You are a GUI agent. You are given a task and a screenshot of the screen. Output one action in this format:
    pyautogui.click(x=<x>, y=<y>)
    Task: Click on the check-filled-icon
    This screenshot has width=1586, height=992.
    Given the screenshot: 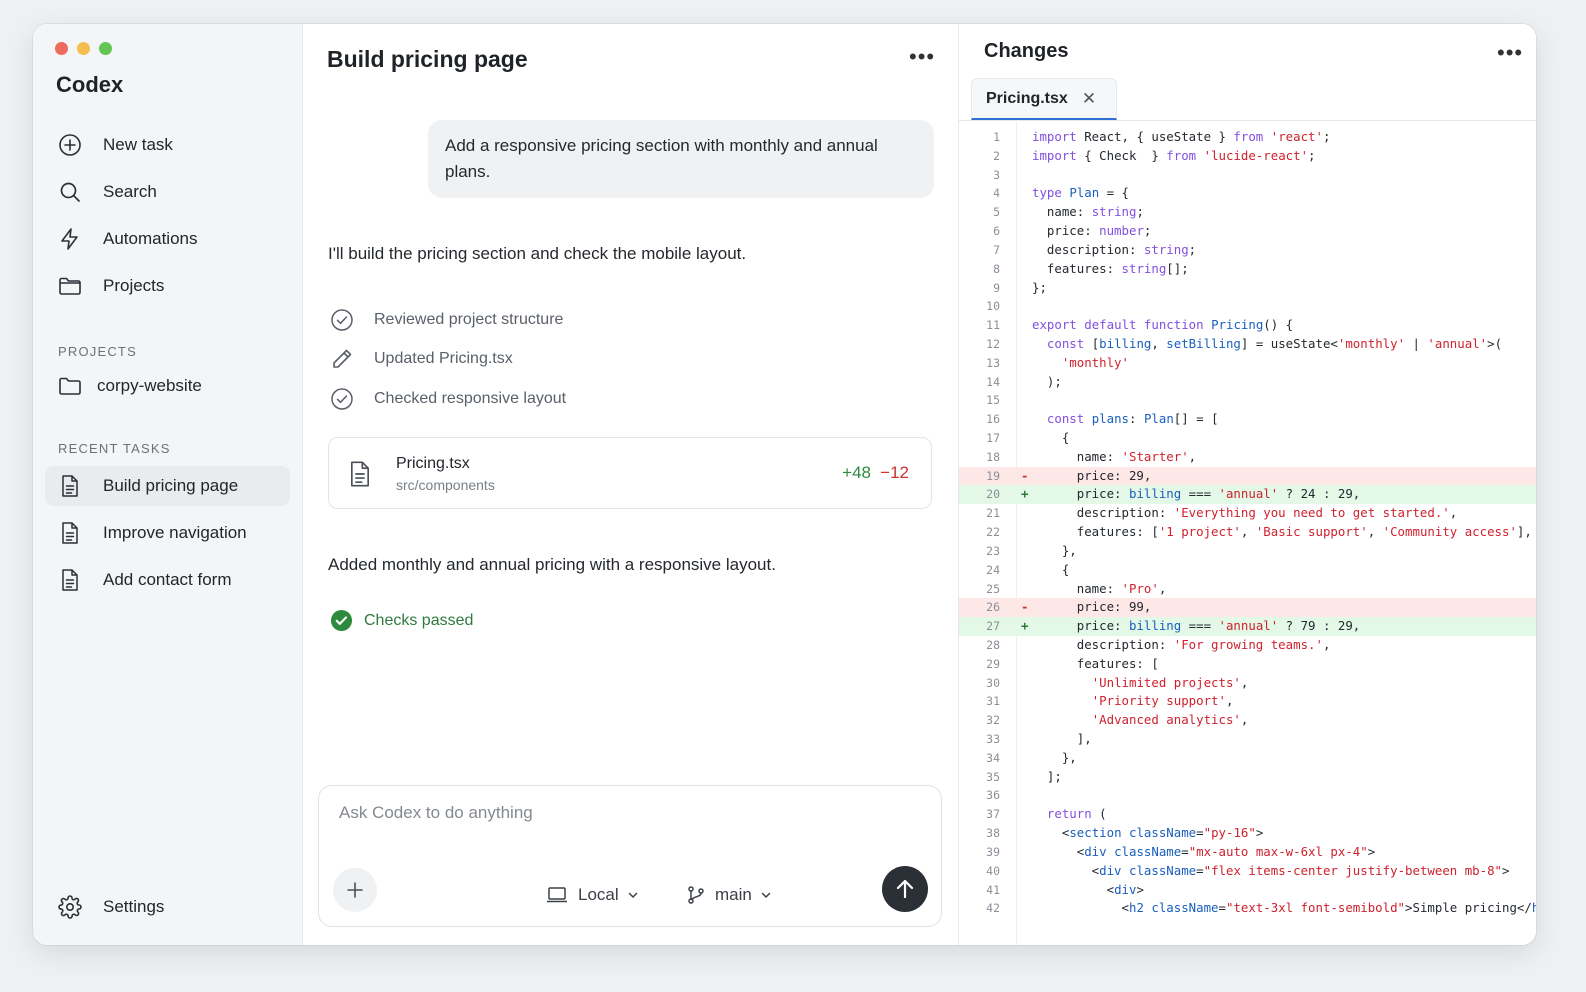 What is the action you would take?
    pyautogui.click(x=341, y=620)
    